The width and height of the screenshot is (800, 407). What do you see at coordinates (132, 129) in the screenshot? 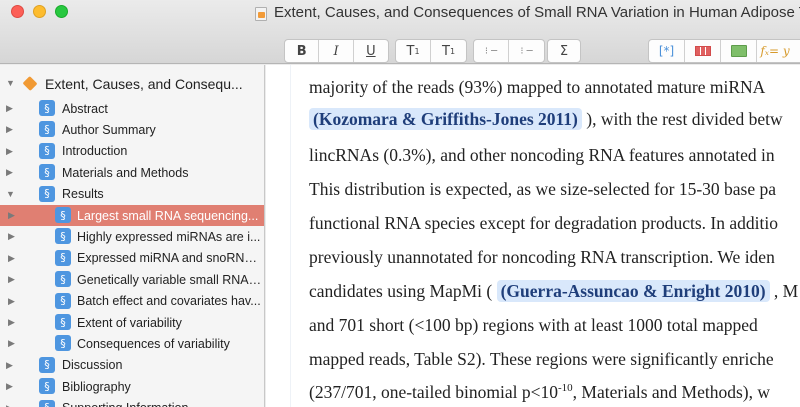
I see `sidebar-item-author-summary: ▶ § Author Summary` at bounding box center [132, 129].